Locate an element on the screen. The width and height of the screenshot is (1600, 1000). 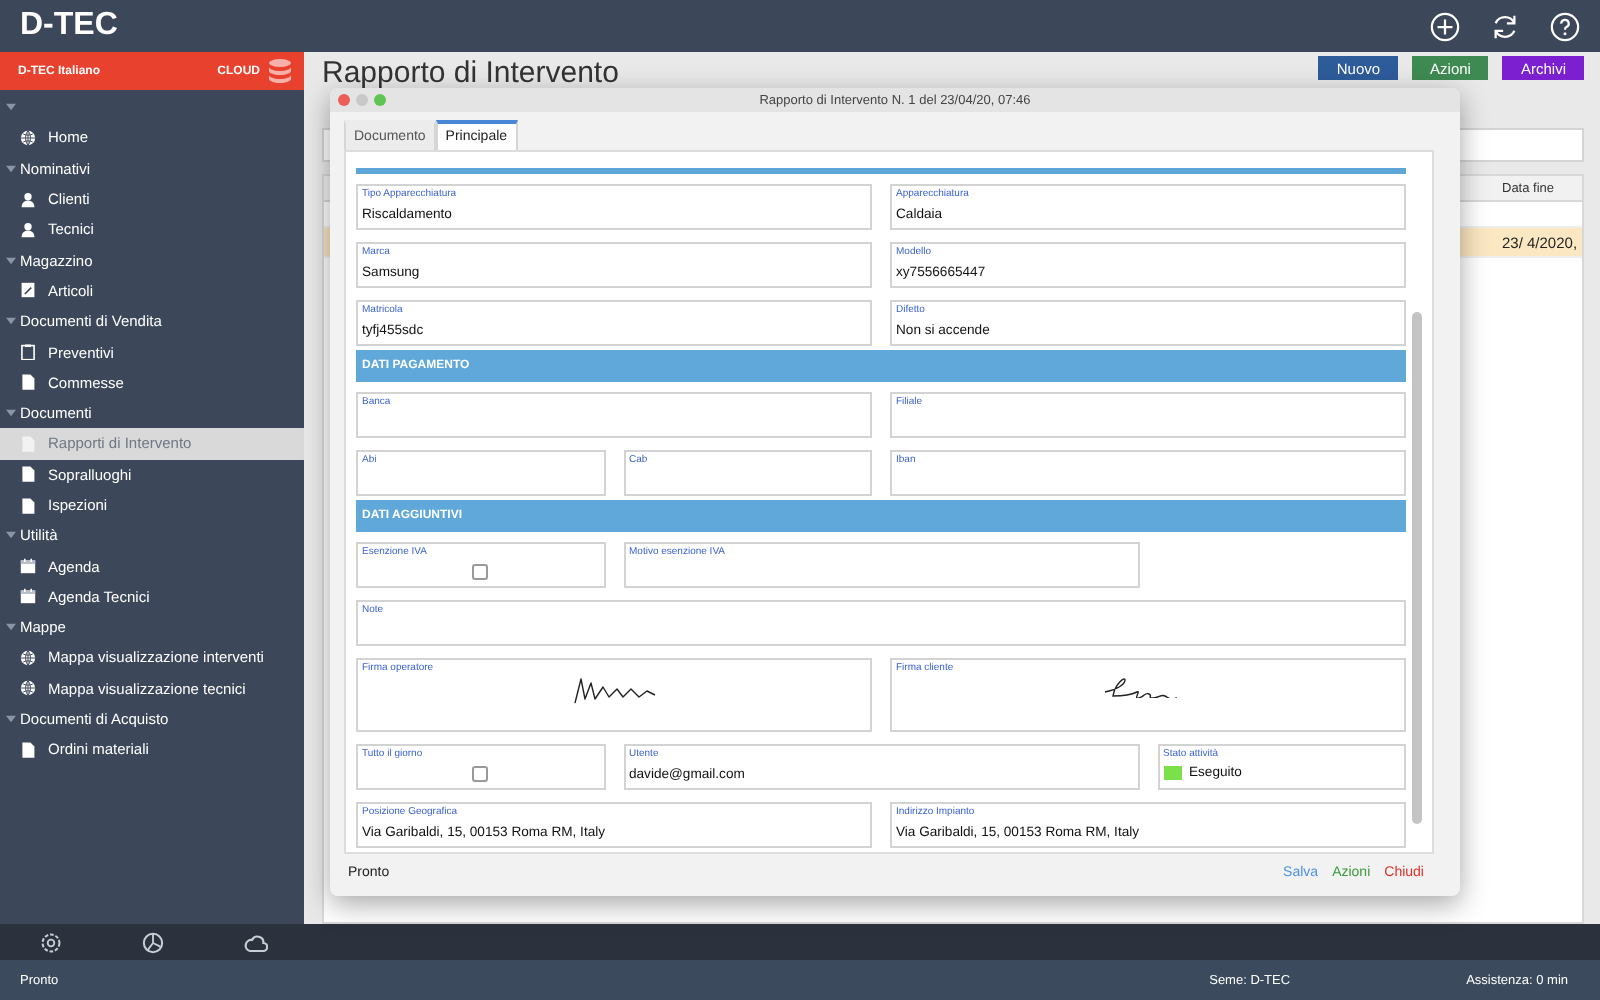
zoom-button is located at coordinates (380, 100).